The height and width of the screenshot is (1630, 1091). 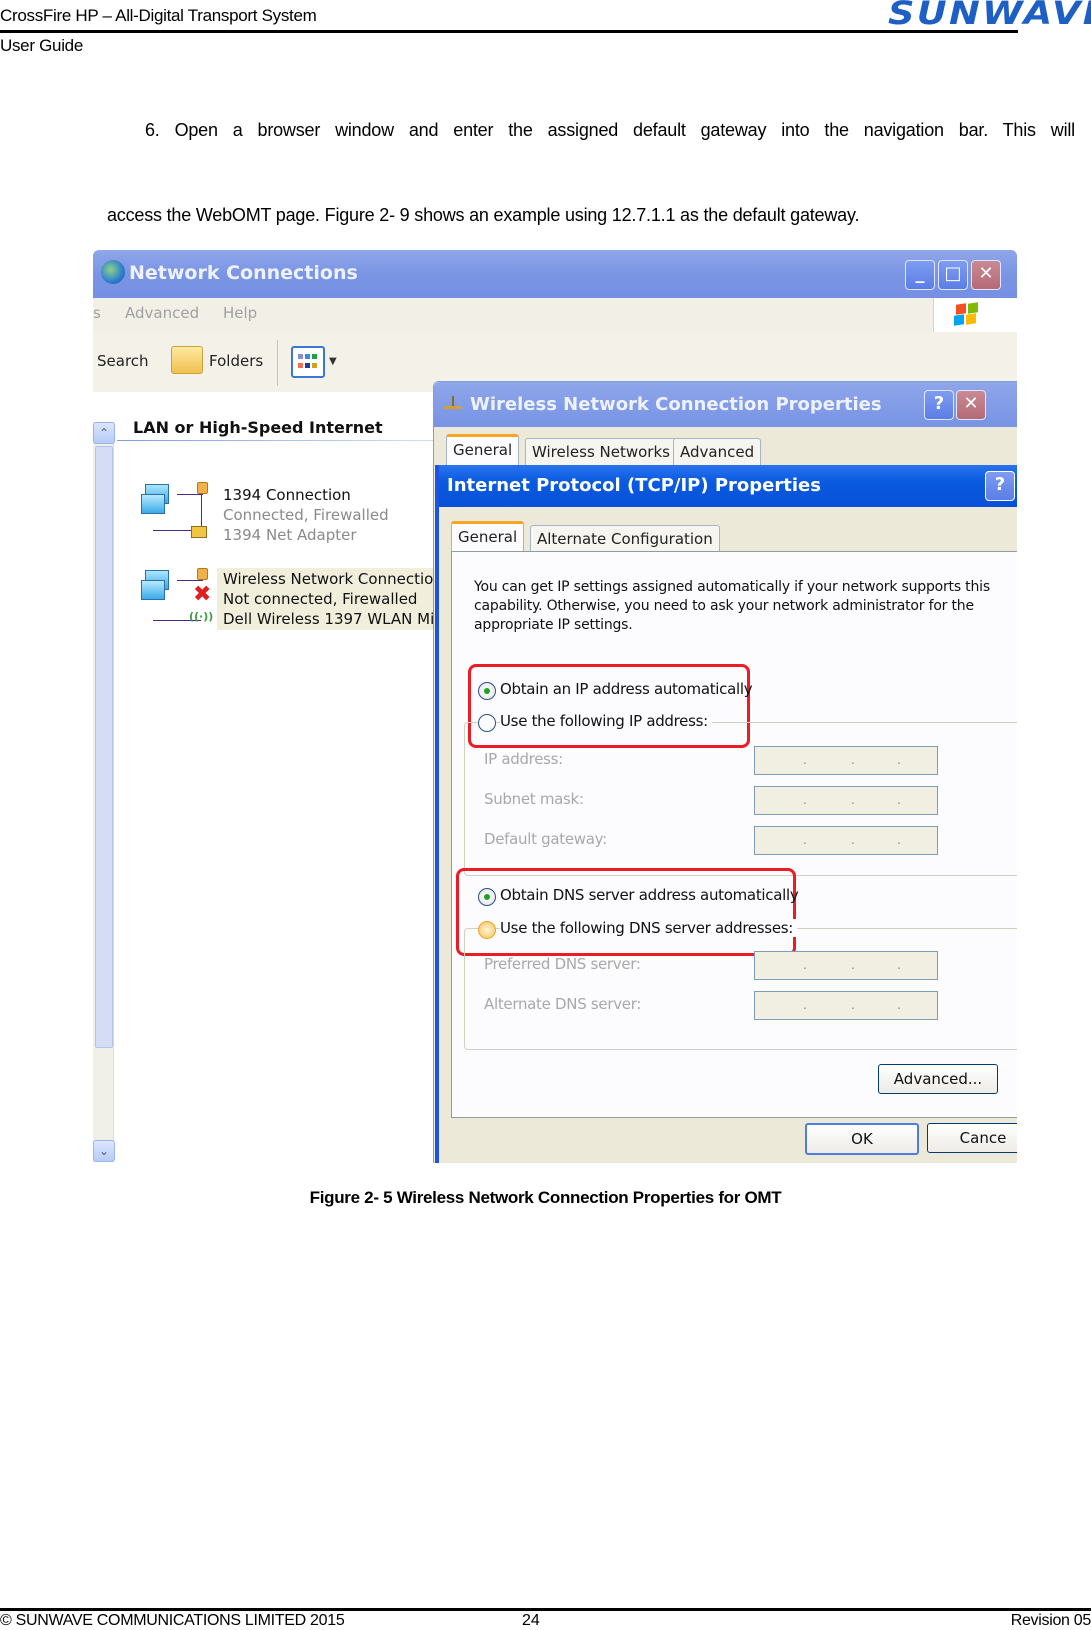 I want to click on alternate-dns-label: Alternate DNS server:, so click(x=563, y=1004).